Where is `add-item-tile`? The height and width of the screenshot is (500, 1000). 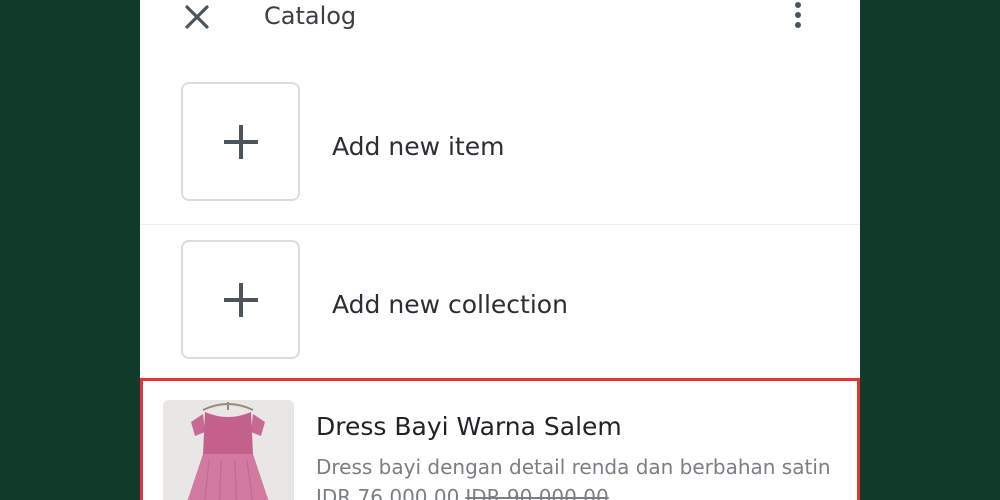 add-item-tile is located at coordinates (240, 141).